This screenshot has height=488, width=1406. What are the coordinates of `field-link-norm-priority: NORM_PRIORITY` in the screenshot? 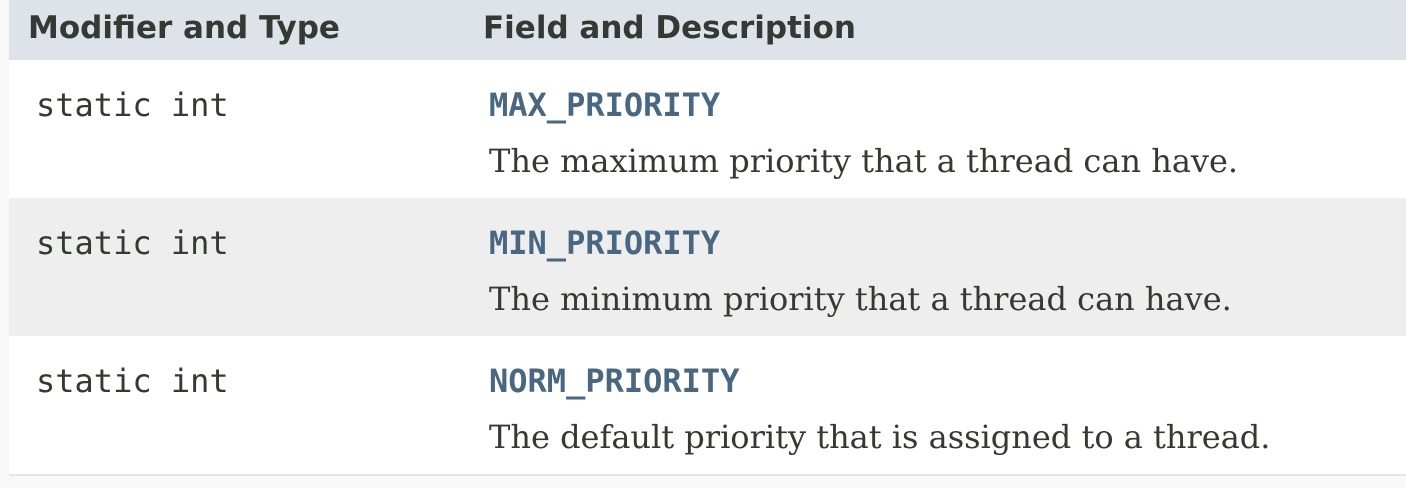 It's located at (614, 381).